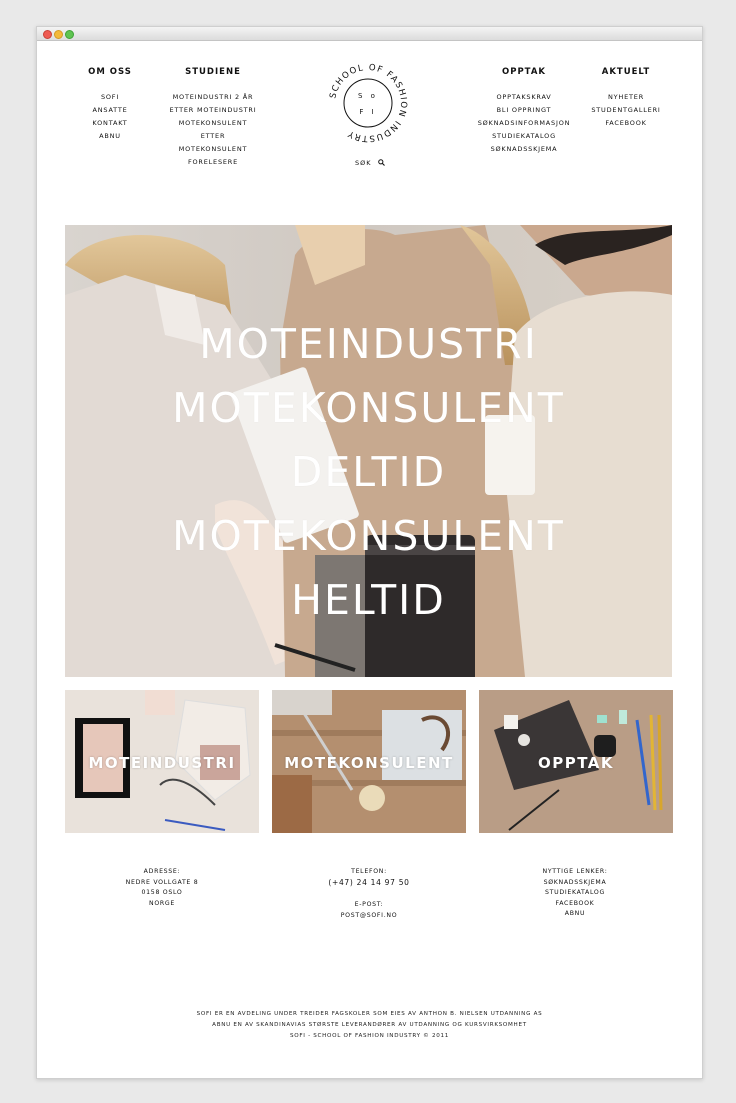 Image resolution: width=736 pixels, height=1103 pixels. What do you see at coordinates (213, 123) in the screenshot?
I see `nav-link-motekonsulent: MOTEKONSULENT` at bounding box center [213, 123].